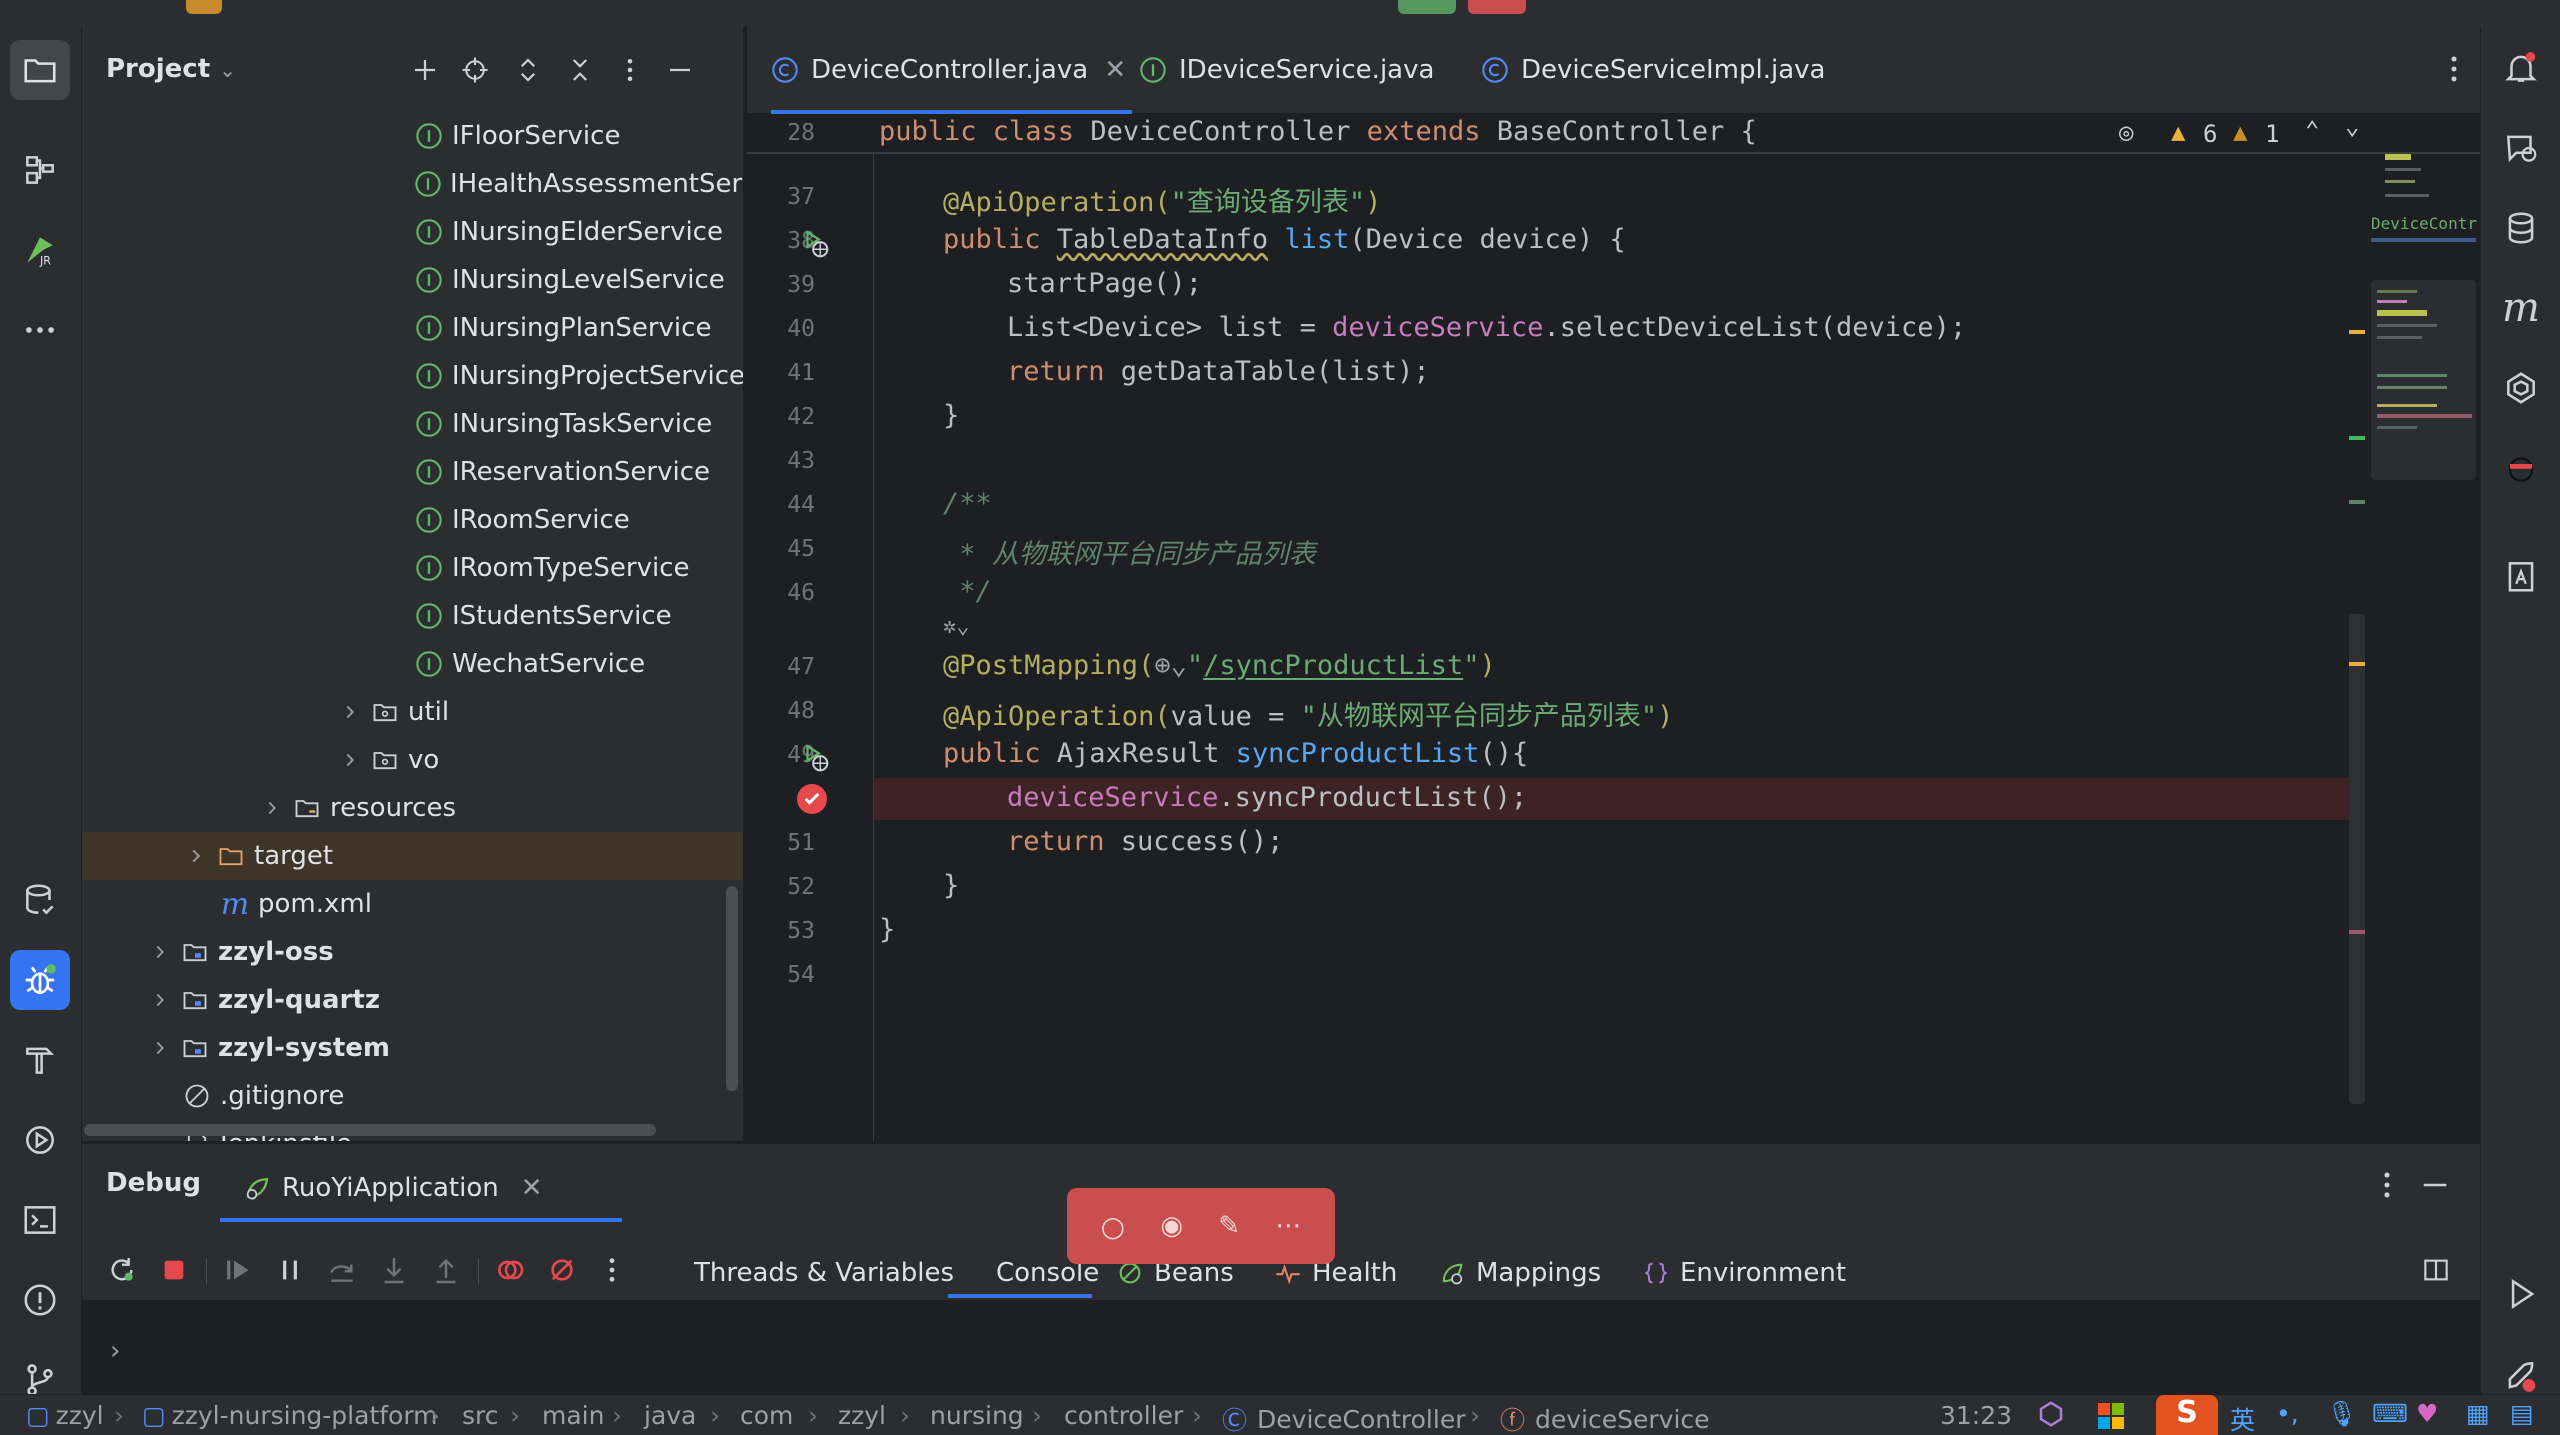 Image resolution: width=2560 pixels, height=1435 pixels. I want to click on sogou-ime-icon: S, so click(2187, 1415).